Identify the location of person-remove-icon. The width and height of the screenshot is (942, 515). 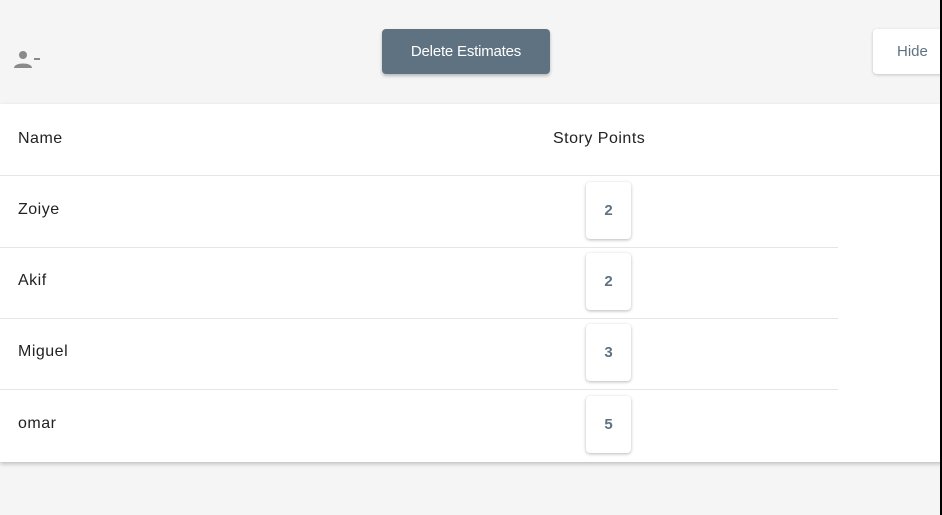
(27, 59).